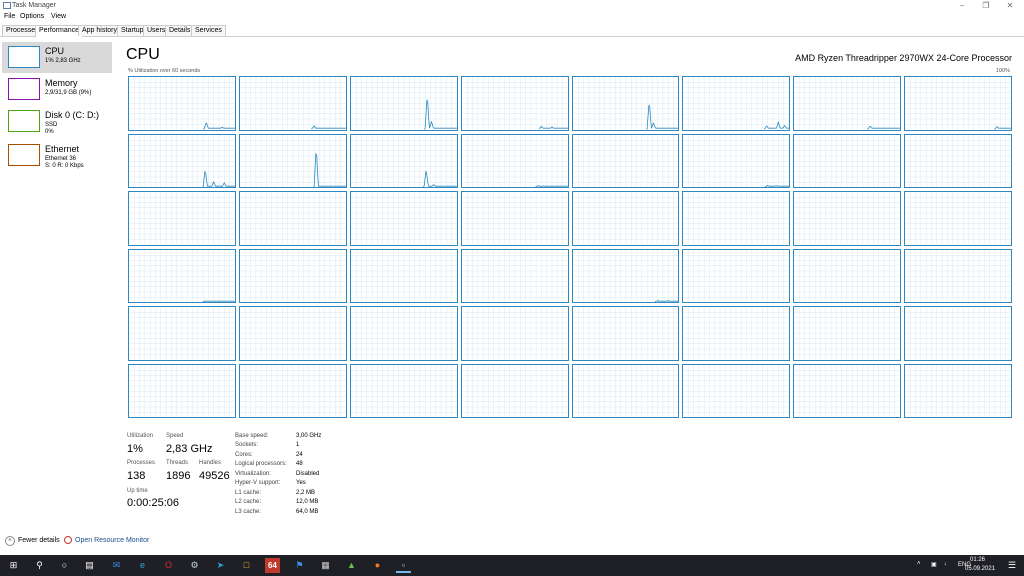  What do you see at coordinates (308, 474) in the screenshot?
I see `info-value: Disabled` at bounding box center [308, 474].